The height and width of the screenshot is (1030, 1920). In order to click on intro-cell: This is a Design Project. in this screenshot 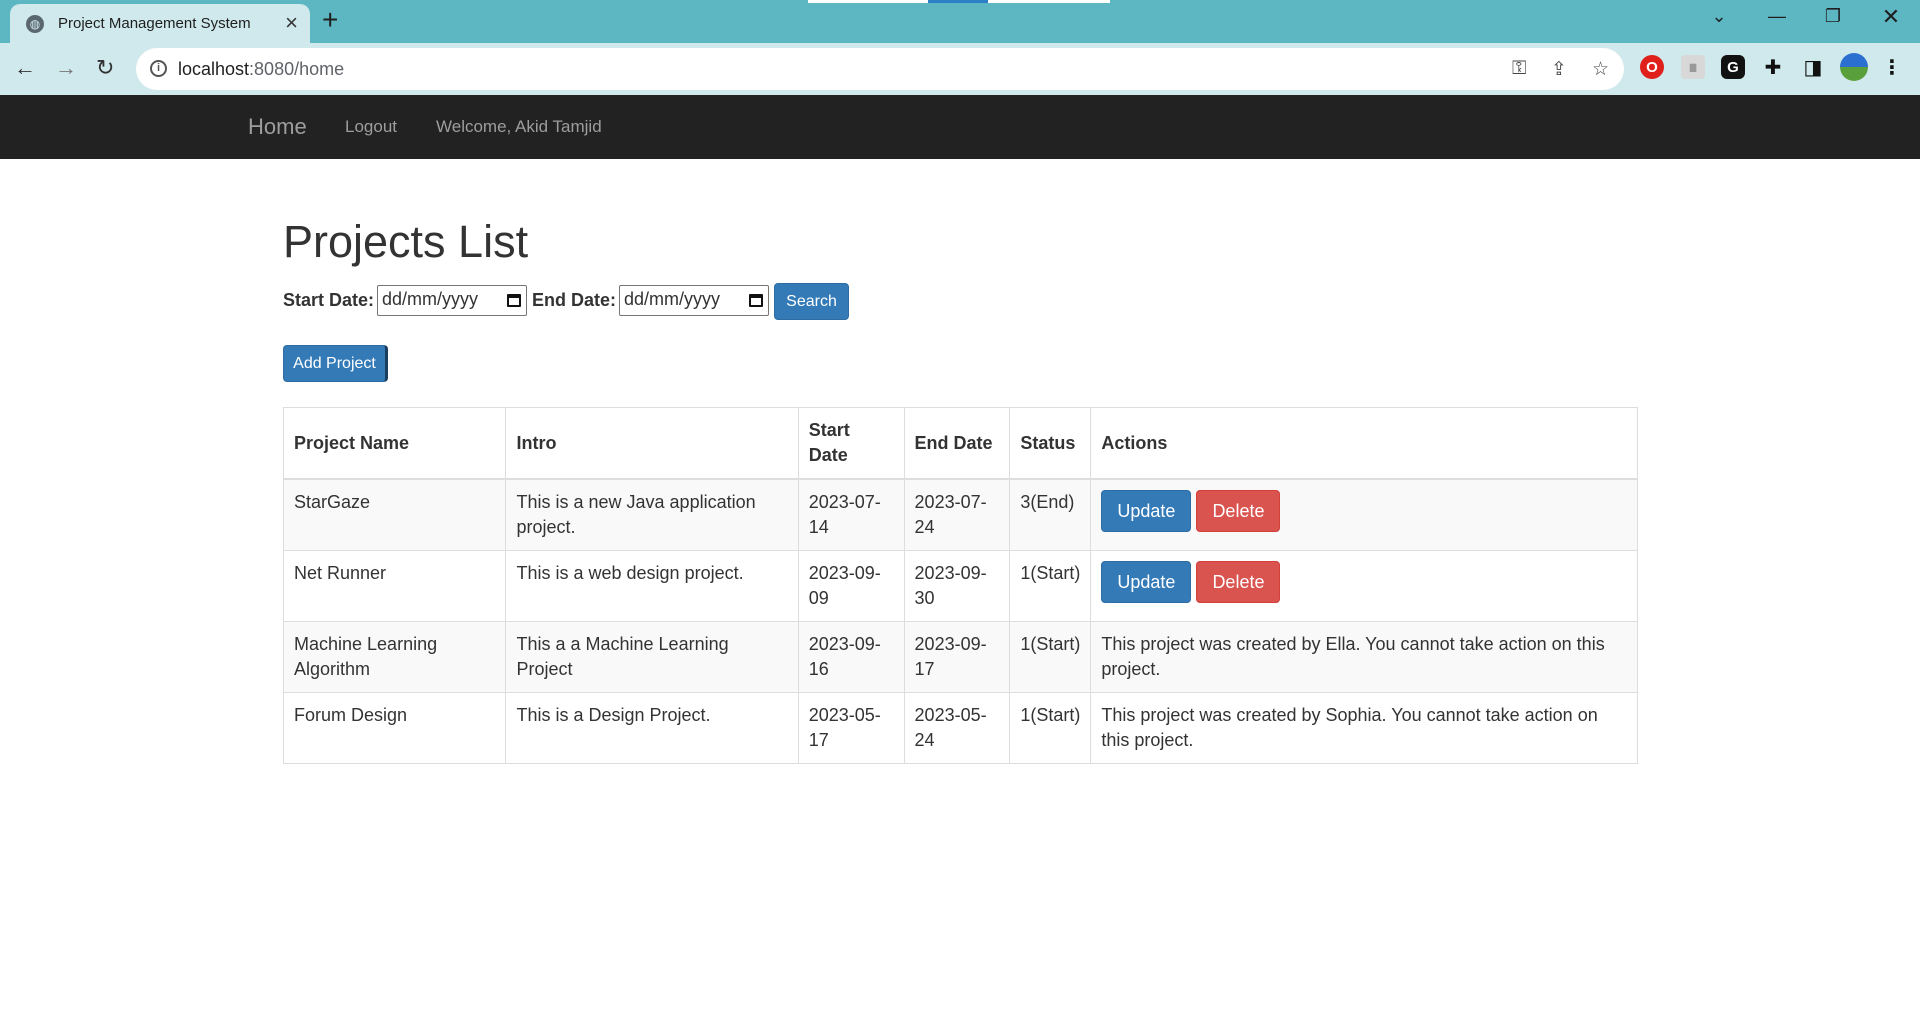, I will do `click(652, 728)`.